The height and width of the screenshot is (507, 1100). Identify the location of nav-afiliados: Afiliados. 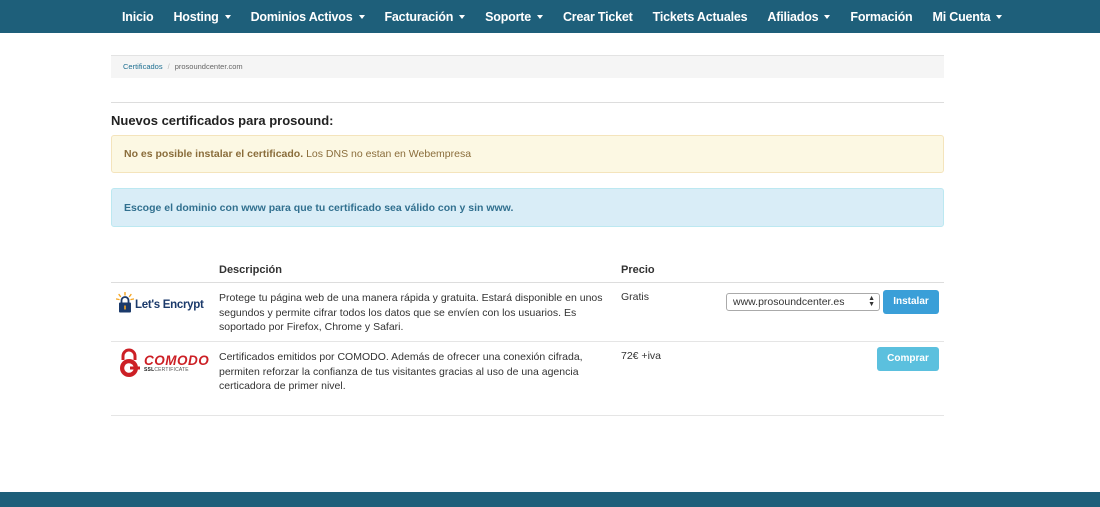
(798, 16).